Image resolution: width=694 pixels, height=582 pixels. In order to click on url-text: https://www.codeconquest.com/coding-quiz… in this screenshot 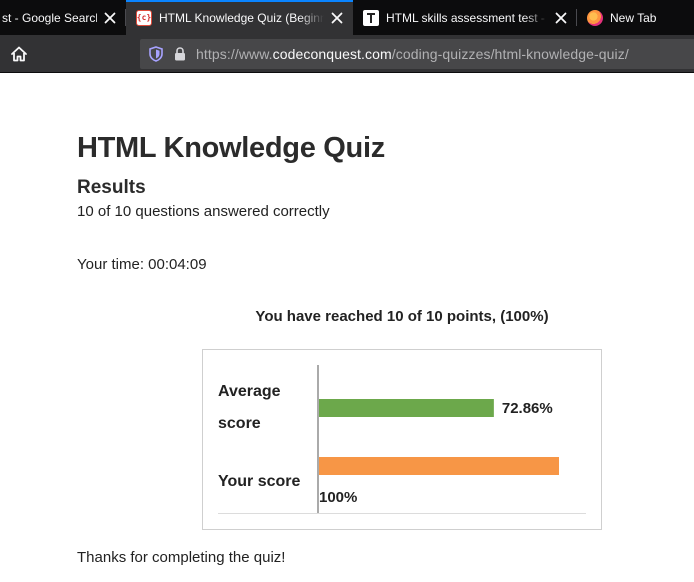, I will do `click(412, 54)`.